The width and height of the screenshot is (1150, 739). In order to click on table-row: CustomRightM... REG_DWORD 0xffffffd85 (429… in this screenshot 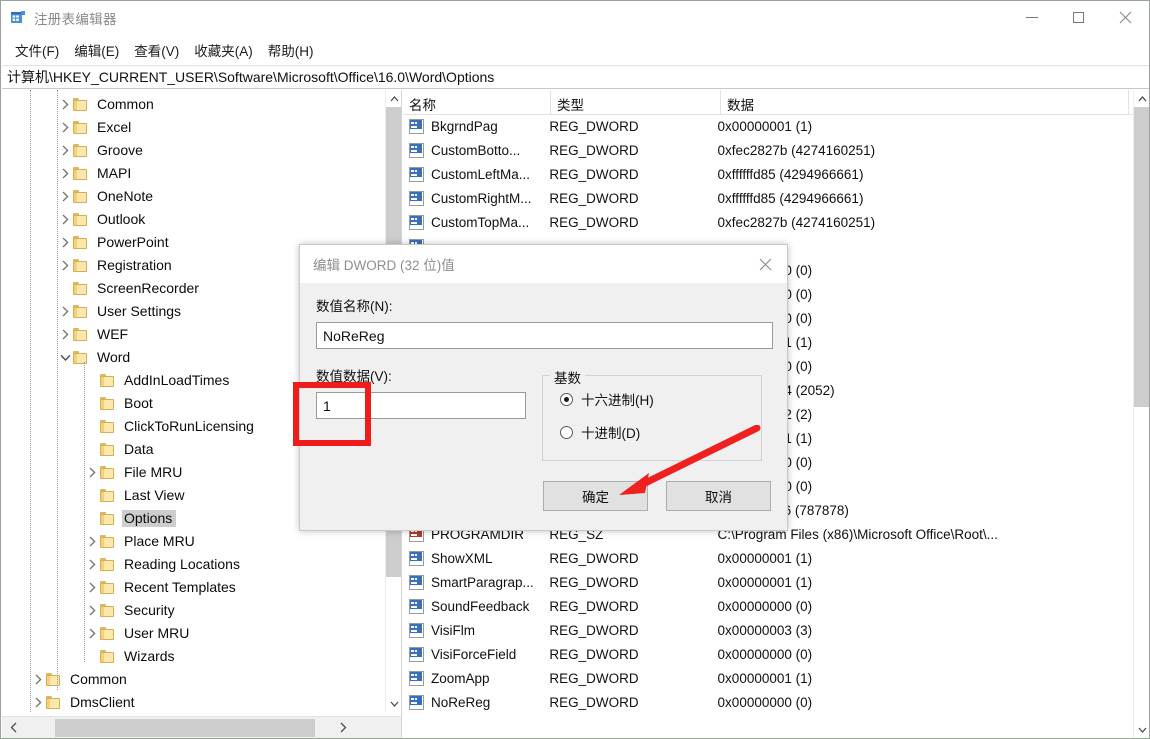, I will do `click(768, 199)`.